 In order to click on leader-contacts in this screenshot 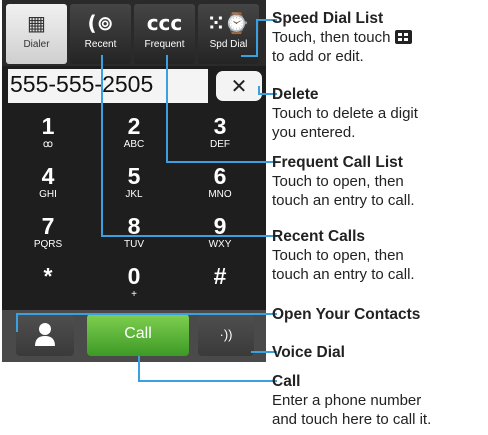, I will do `click(146, 322)`.